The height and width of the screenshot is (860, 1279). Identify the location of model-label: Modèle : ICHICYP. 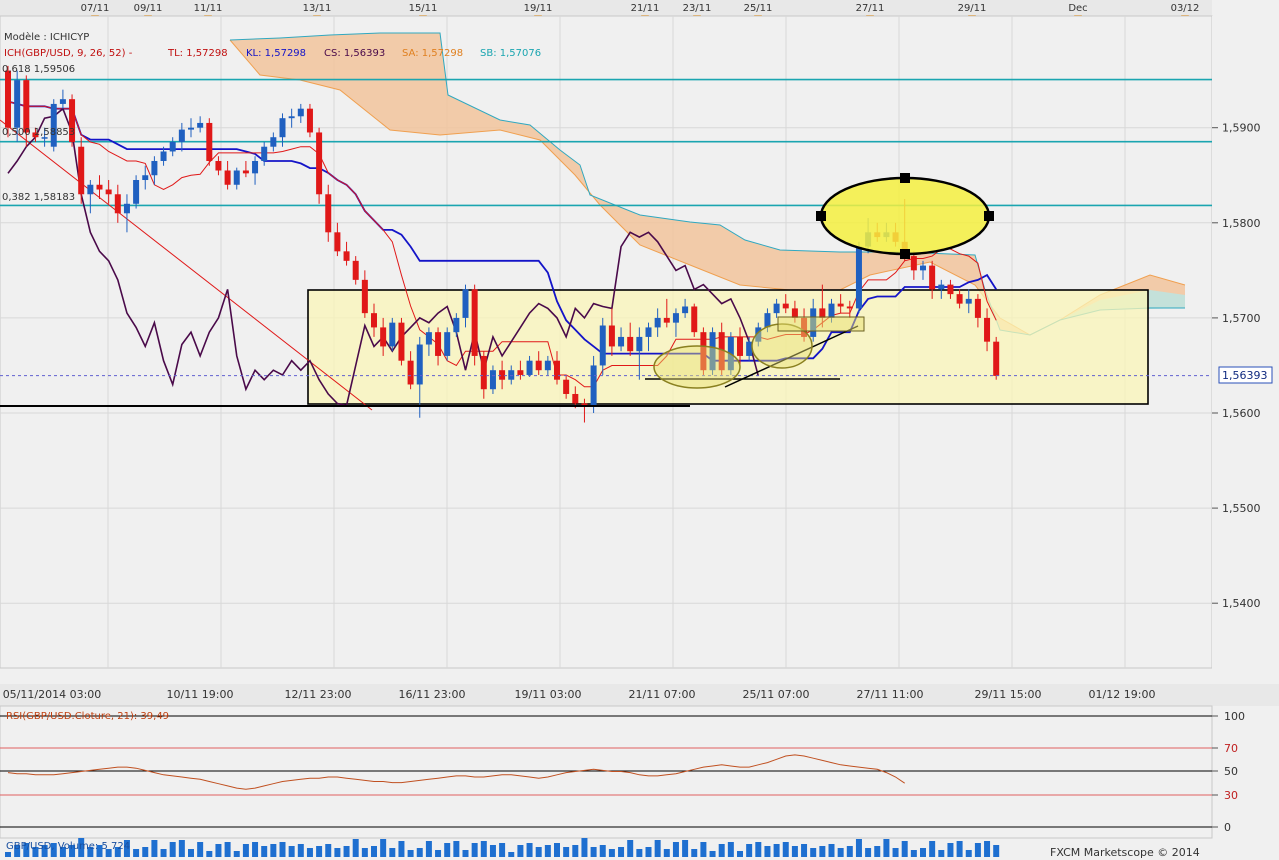
(46, 37).